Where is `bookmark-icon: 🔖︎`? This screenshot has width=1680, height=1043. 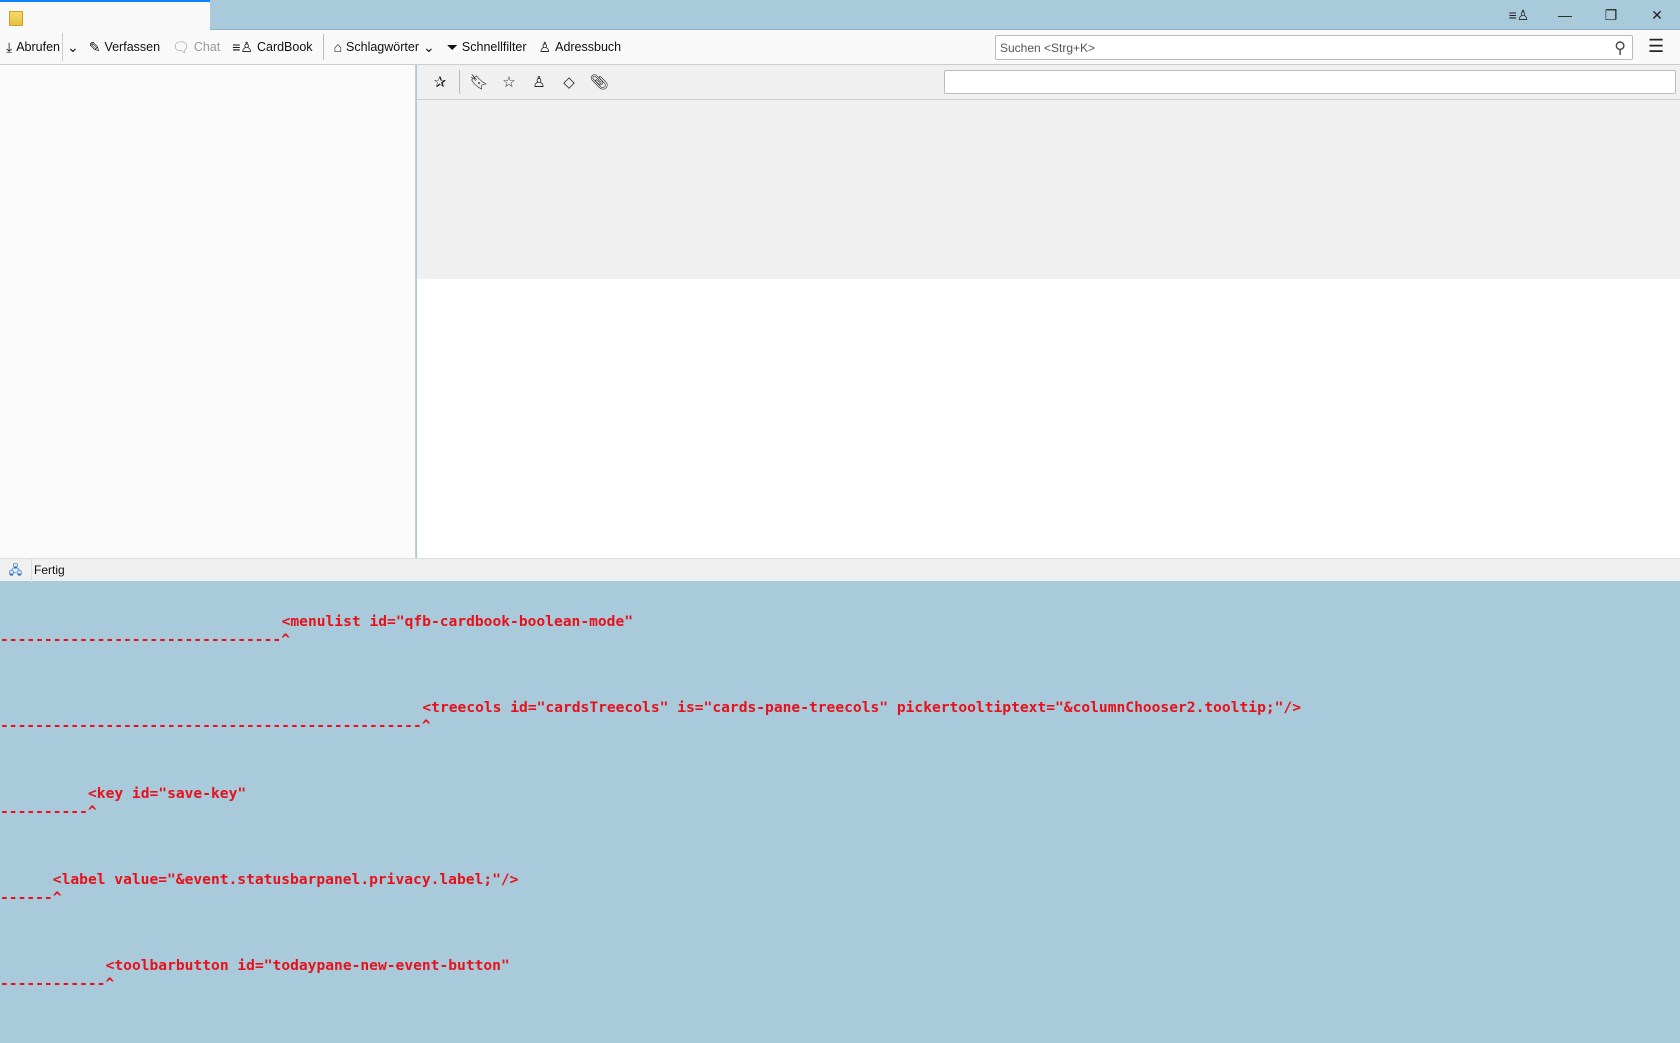 bookmark-icon: 🔖︎ is located at coordinates (479, 82).